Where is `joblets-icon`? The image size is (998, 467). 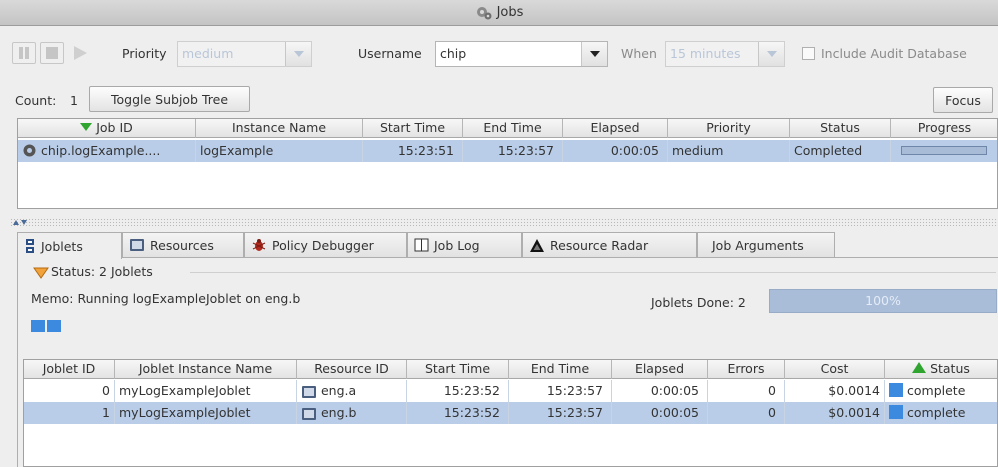
joblets-icon is located at coordinates (30, 246).